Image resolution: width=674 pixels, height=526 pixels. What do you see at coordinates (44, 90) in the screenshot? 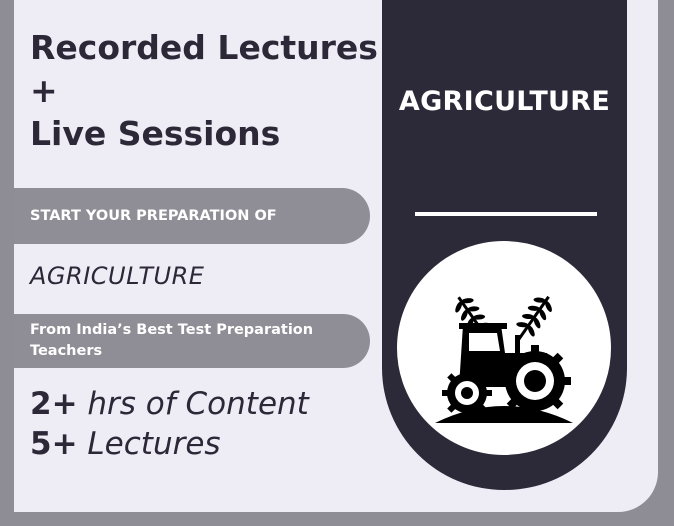
I see `headline-plus: +` at bounding box center [44, 90].